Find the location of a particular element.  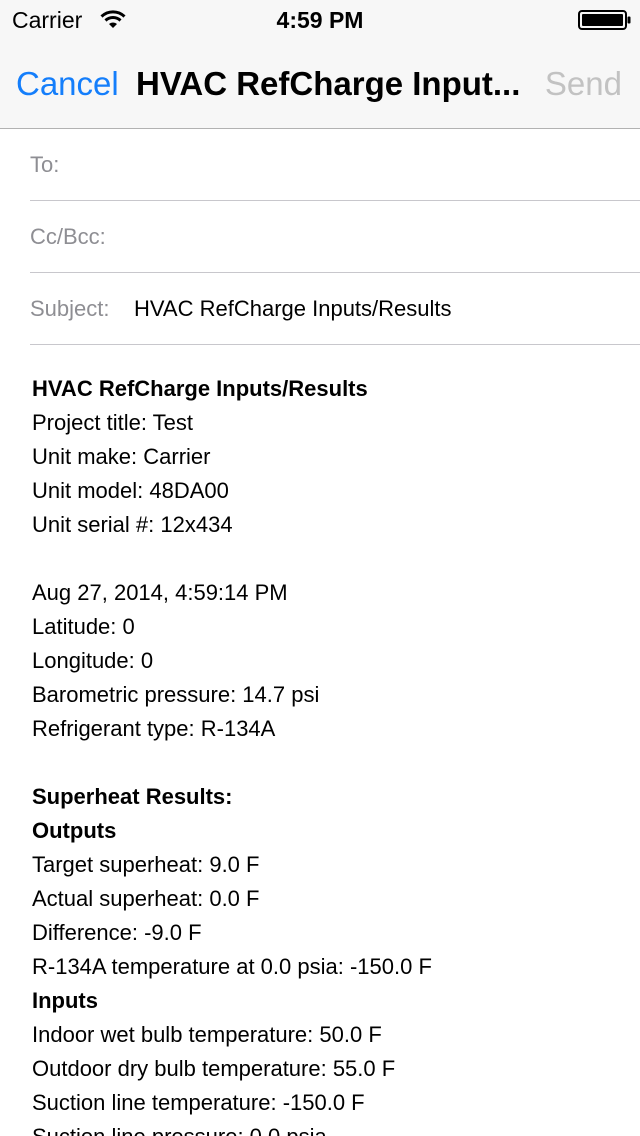

body-latitude: Latitude: 0 is located at coordinates (83, 626).